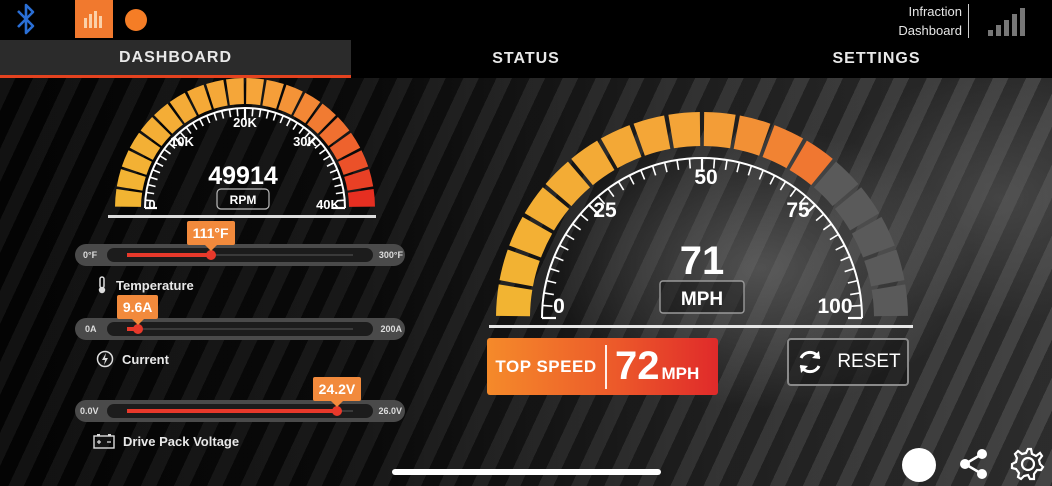 Image resolution: width=1052 pixels, height=486 pixels. I want to click on tab-dashboard: DASHBOARD, so click(175, 59).